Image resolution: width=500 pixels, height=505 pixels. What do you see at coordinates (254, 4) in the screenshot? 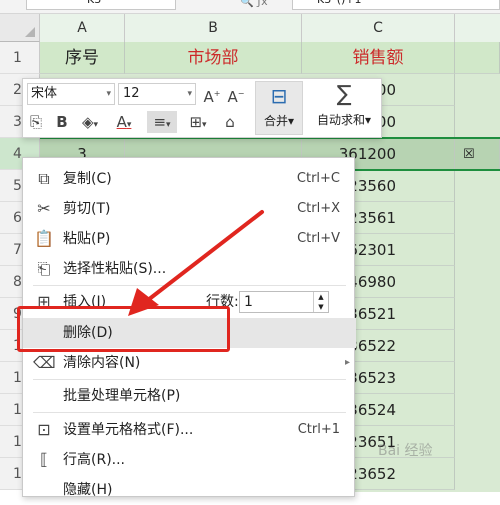
I see `formula-icons: 🔍 ƒx` at bounding box center [254, 4].